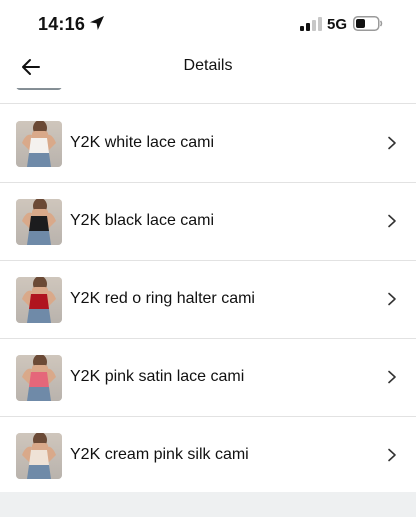 This screenshot has width=416, height=517. What do you see at coordinates (159, 454) in the screenshot?
I see `item-label: Y2K cream pink silk cami` at bounding box center [159, 454].